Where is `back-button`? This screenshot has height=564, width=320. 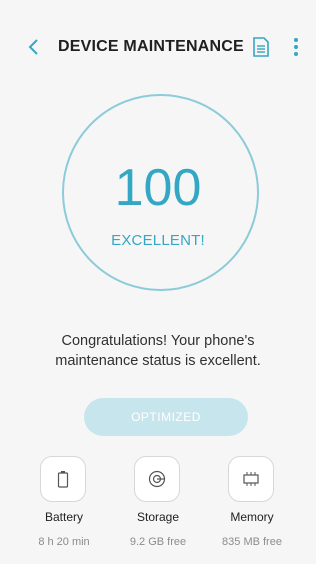 back-button is located at coordinates (33, 47).